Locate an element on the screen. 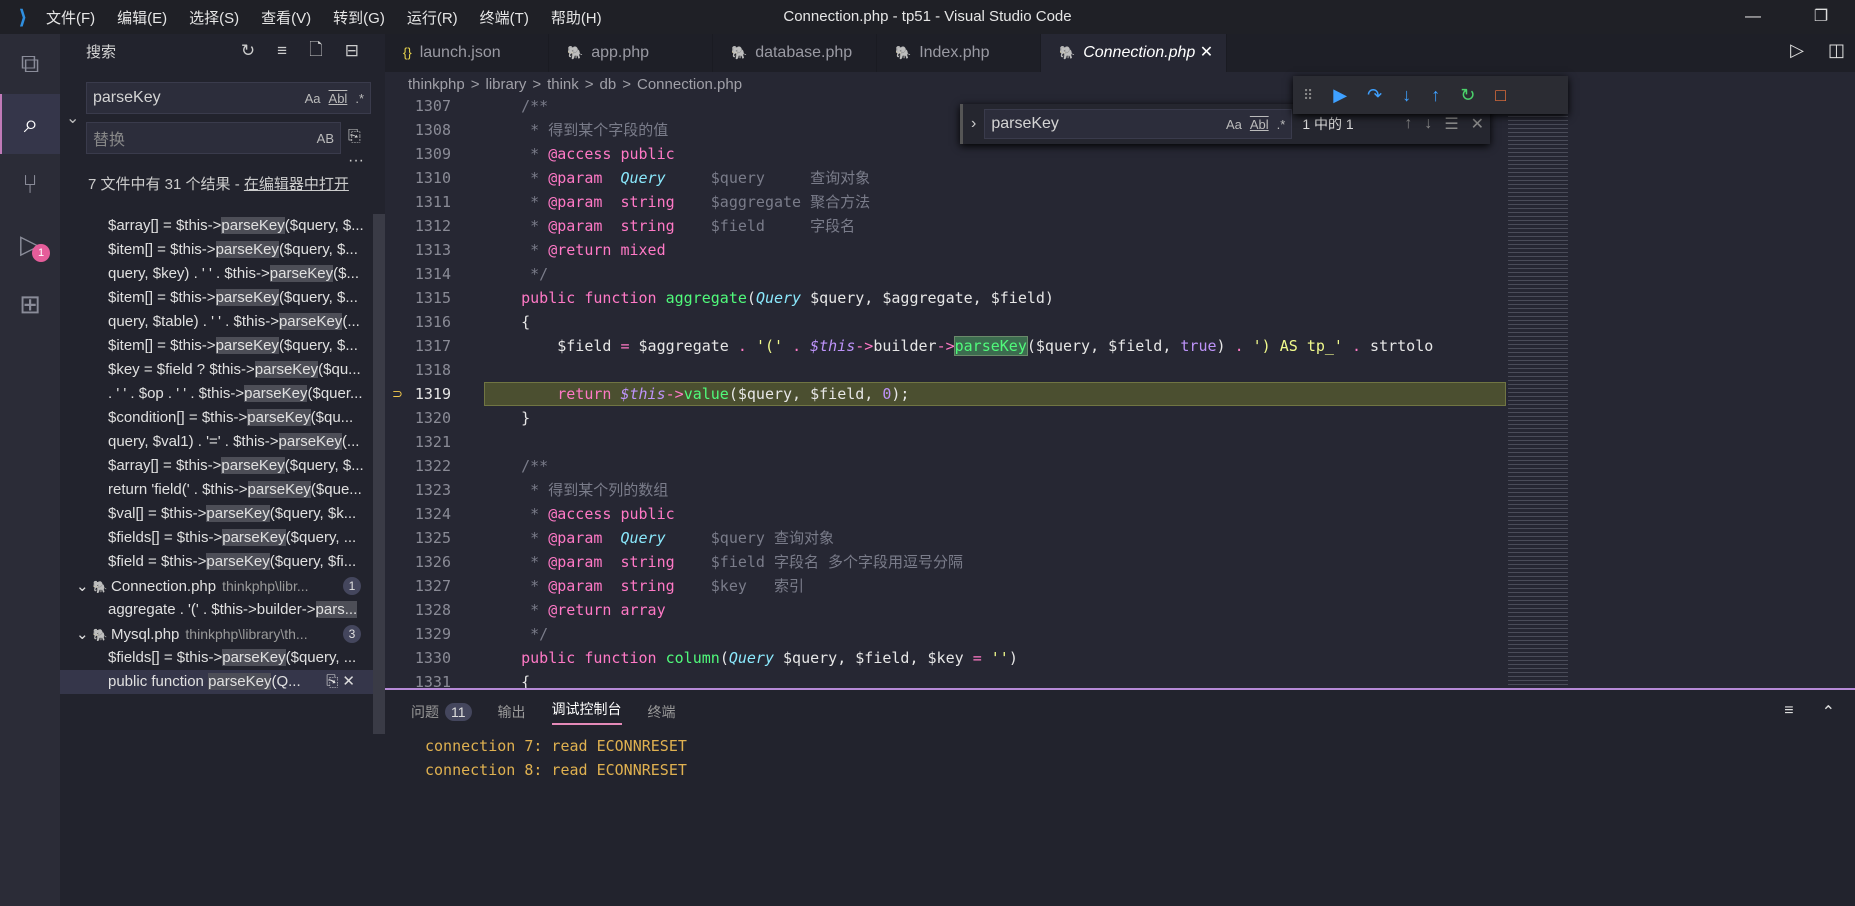 This screenshot has width=1855, height=906. maximize-panel-icon: ⌃ is located at coordinates (1828, 712).